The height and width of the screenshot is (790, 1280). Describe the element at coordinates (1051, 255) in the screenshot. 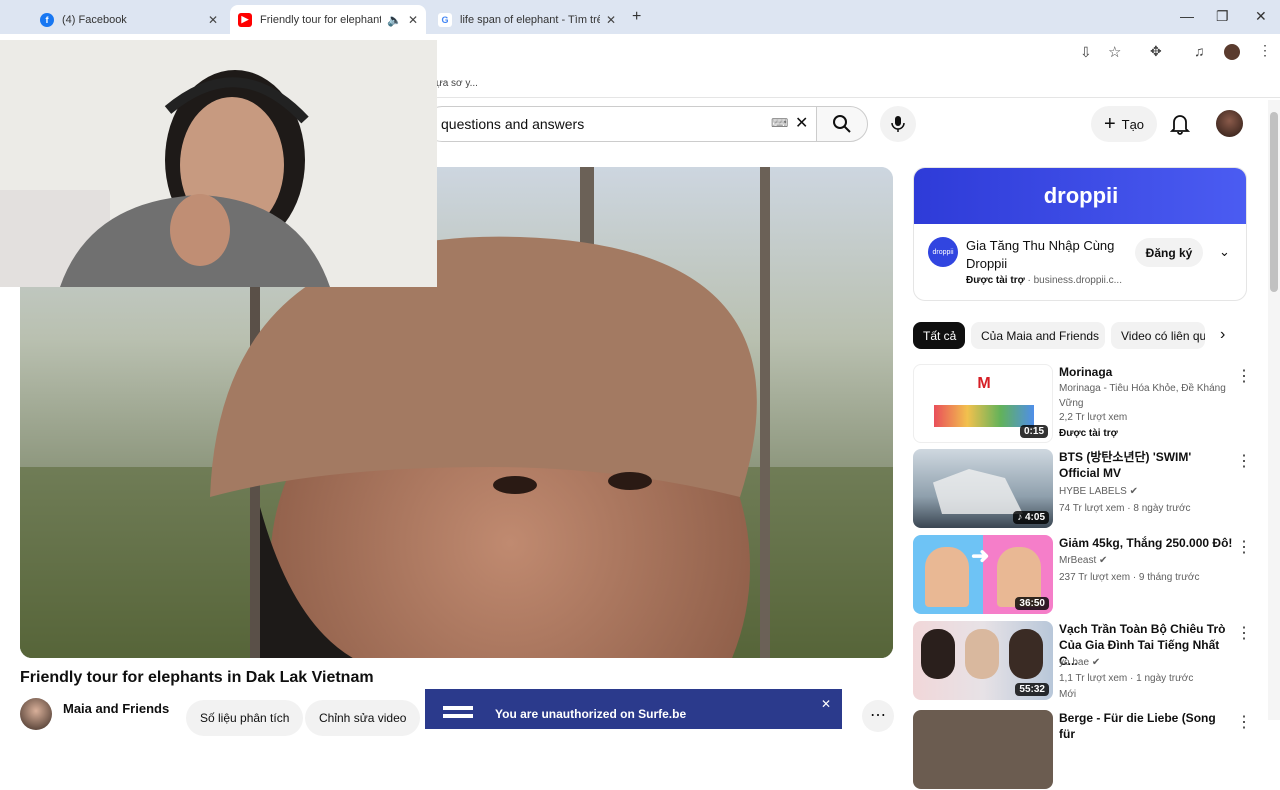

I see `ad-title: Gia Tăng Thu Nhập Cùng Droppii` at that location.